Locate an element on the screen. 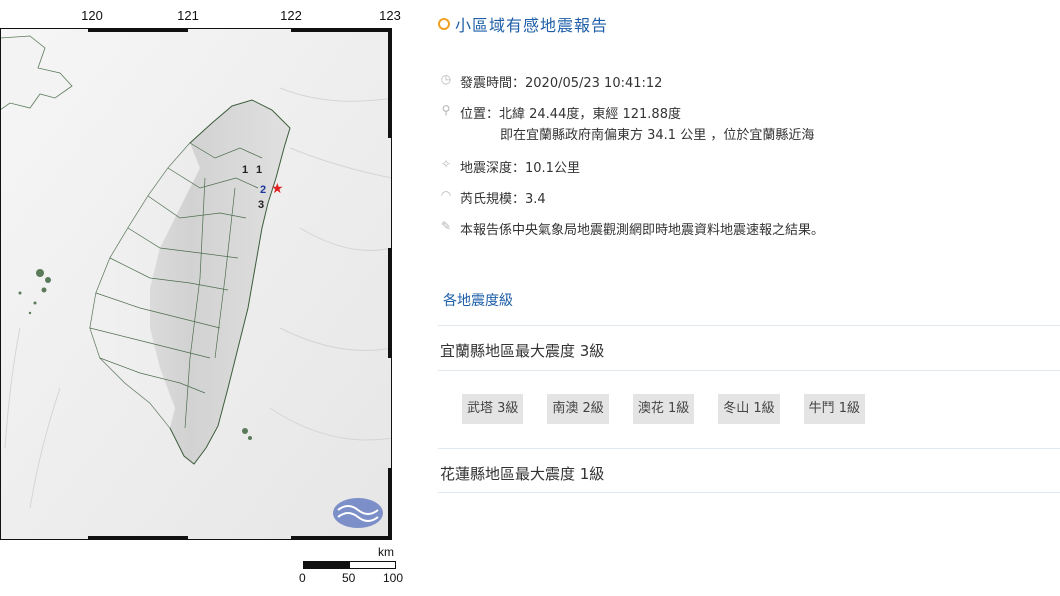 Image resolution: width=1060 pixels, height=596 pixels. longitude-label: 123 is located at coordinates (390, 15).